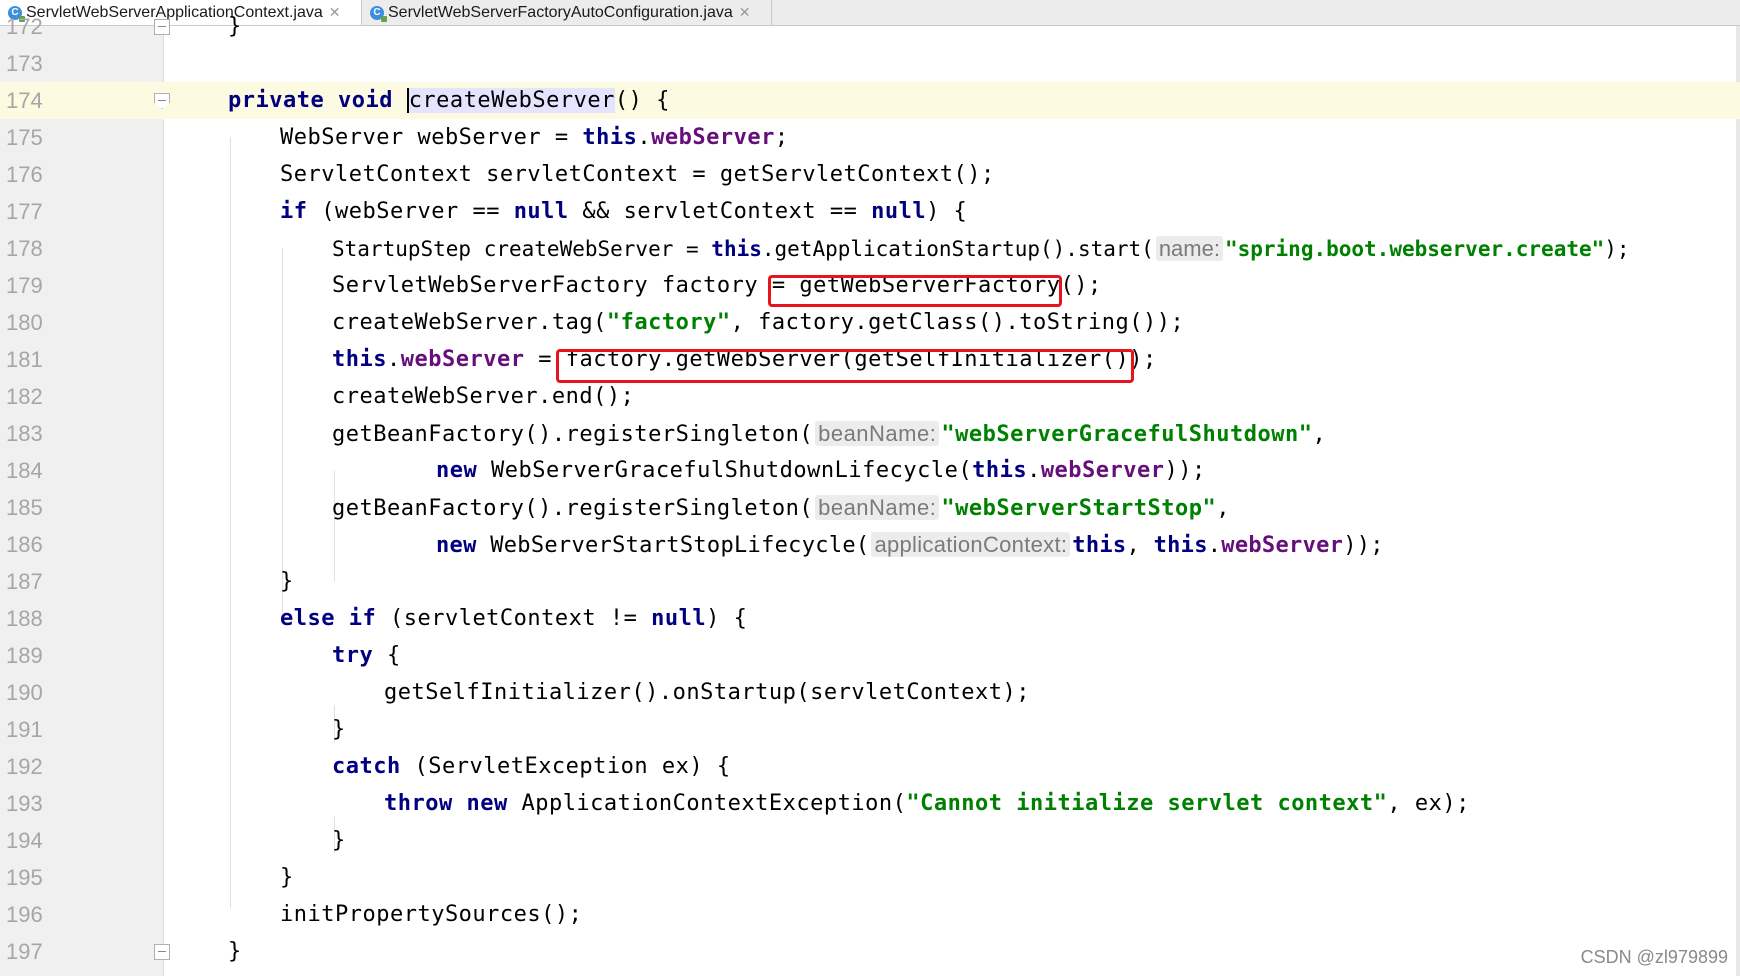 The image size is (1740, 976). I want to click on line-number: 183, so click(24, 433).